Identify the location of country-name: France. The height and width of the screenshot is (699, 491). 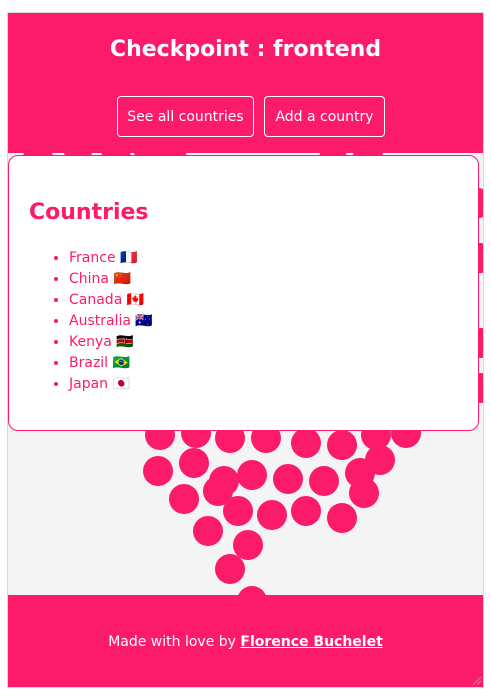
(92, 258).